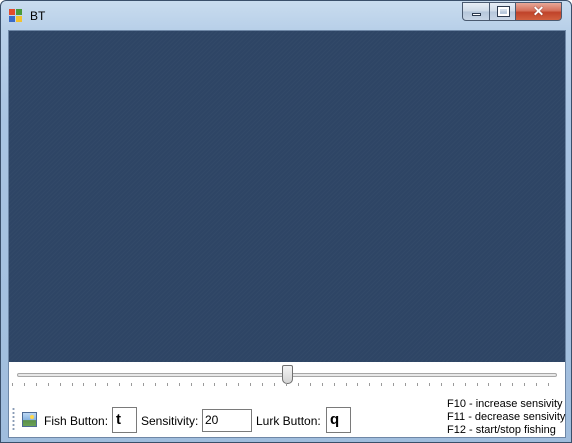  I want to click on maximize-icon, so click(503, 11).